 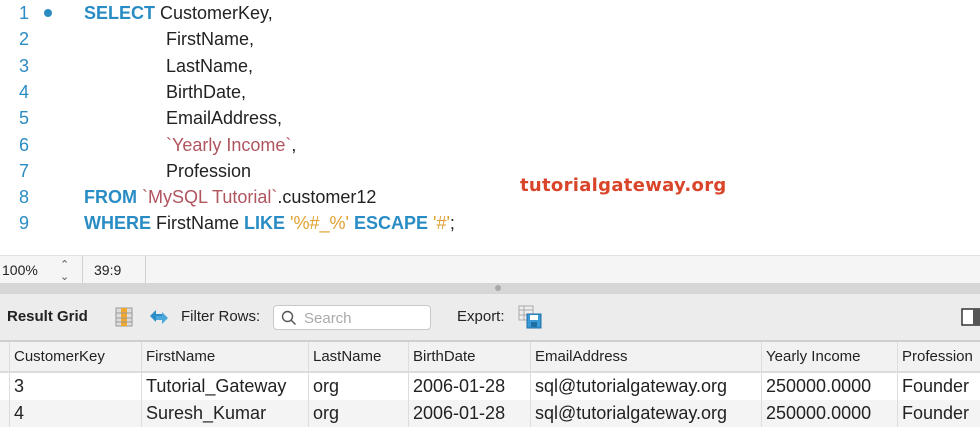 I want to click on code-token: Profession, so click(x=209, y=170).